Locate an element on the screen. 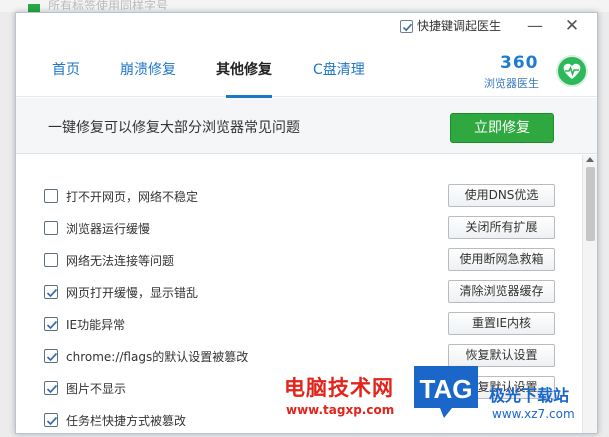 The width and height of the screenshot is (609, 437). headline: 一键修复可以修复大部分浏览器常见问题 is located at coordinates (174, 128).